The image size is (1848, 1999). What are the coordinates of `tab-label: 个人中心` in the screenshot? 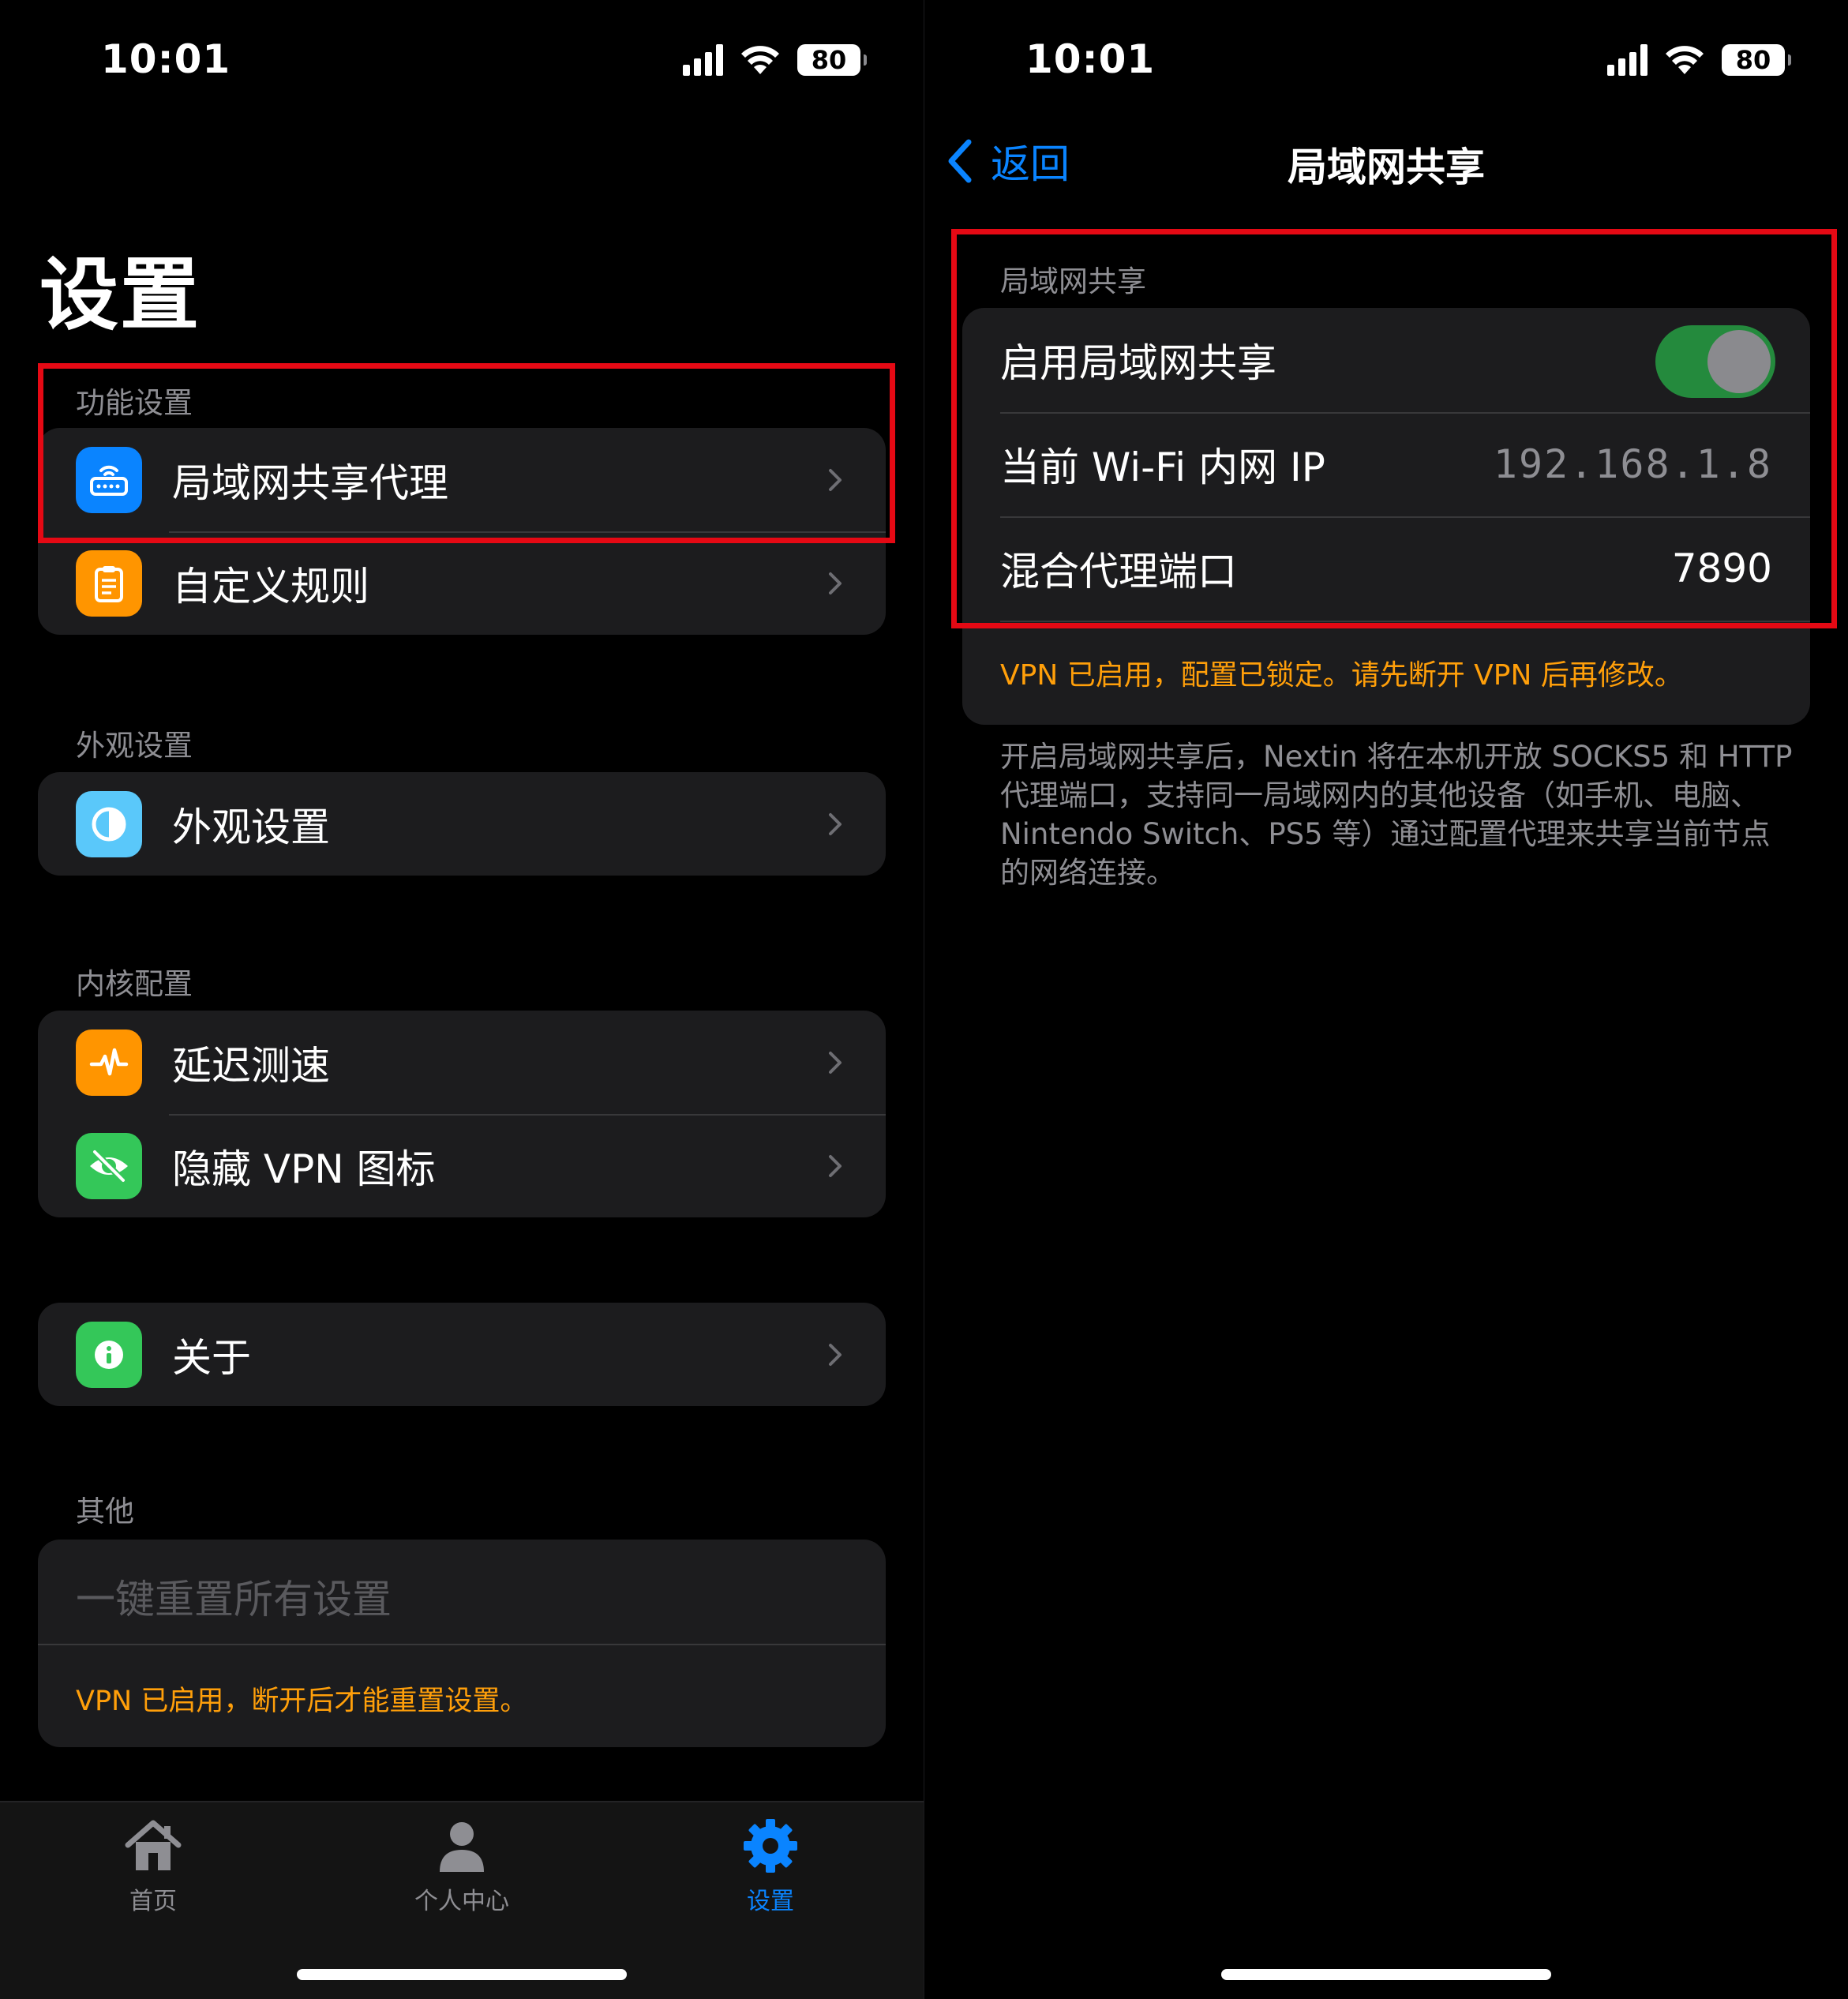 It's located at (461, 1901).